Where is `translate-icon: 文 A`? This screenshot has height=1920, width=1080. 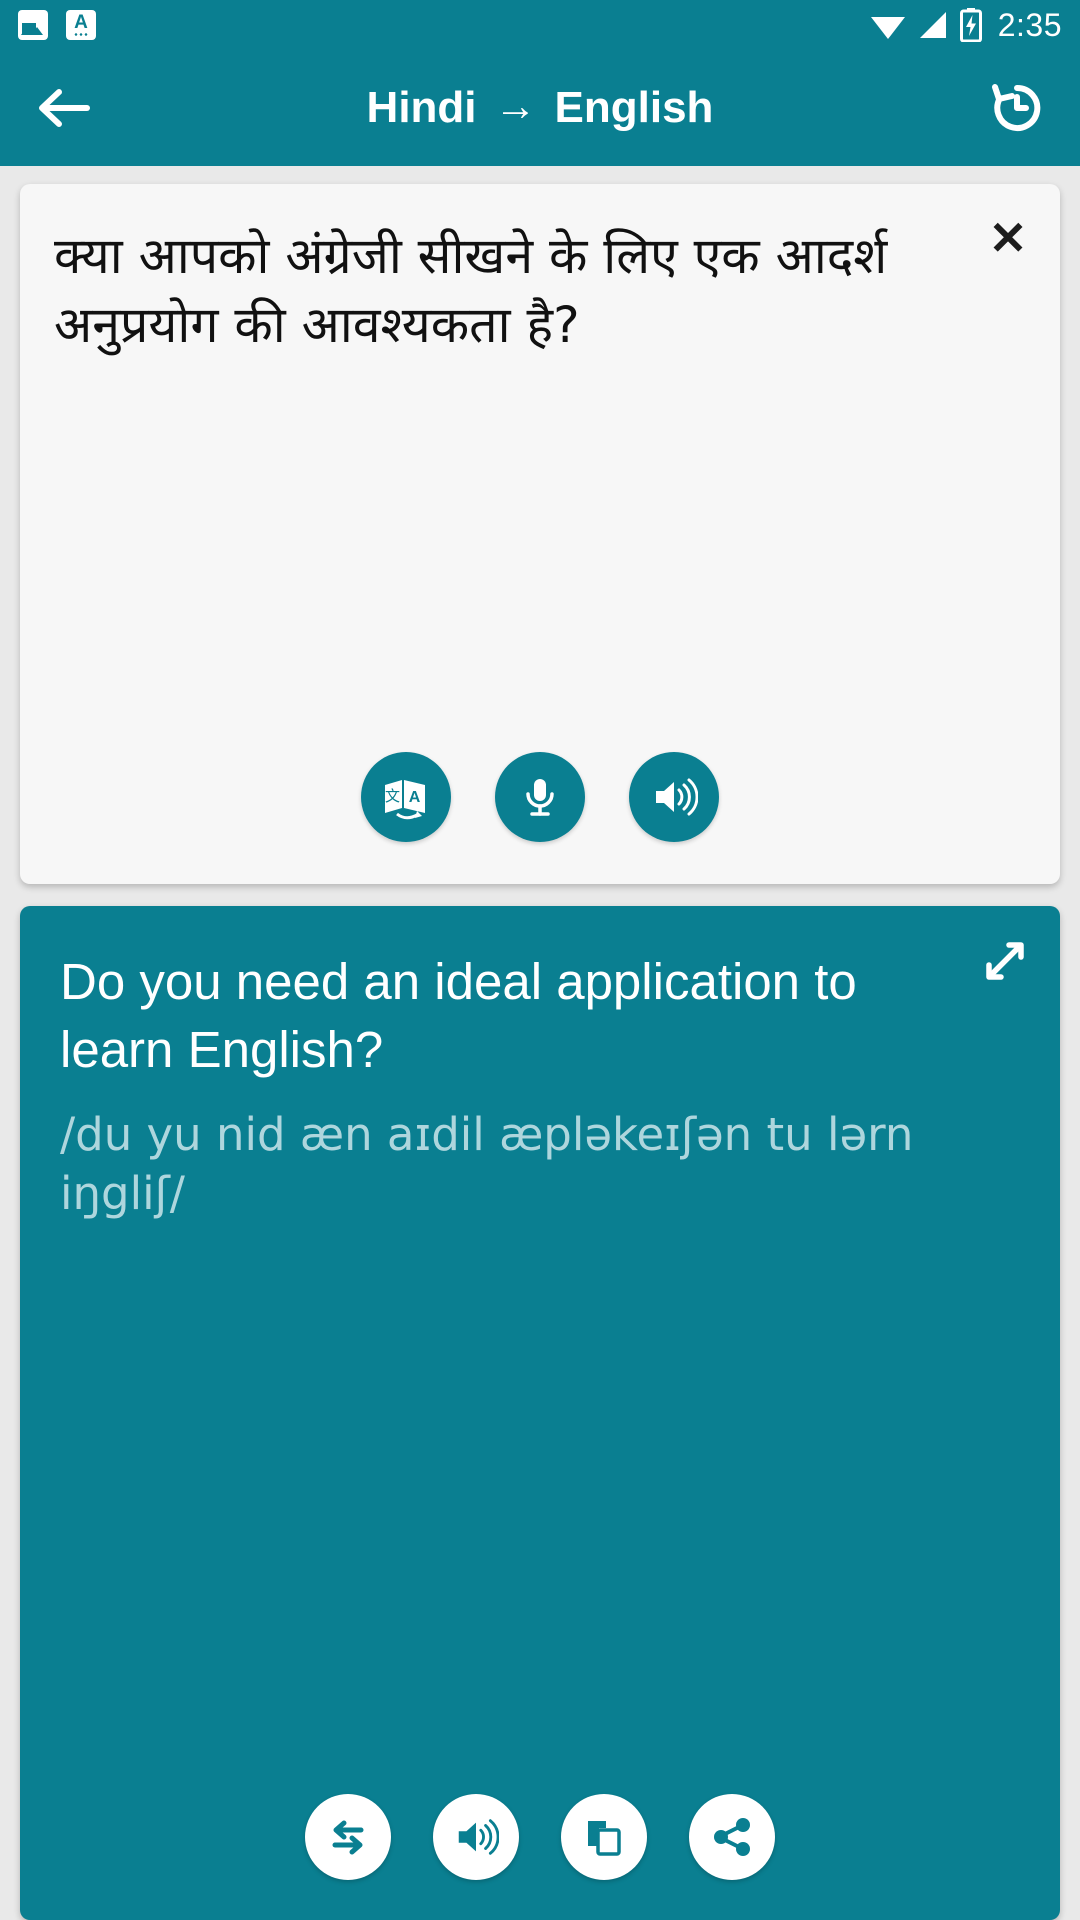 translate-icon: 文 A is located at coordinates (405, 800).